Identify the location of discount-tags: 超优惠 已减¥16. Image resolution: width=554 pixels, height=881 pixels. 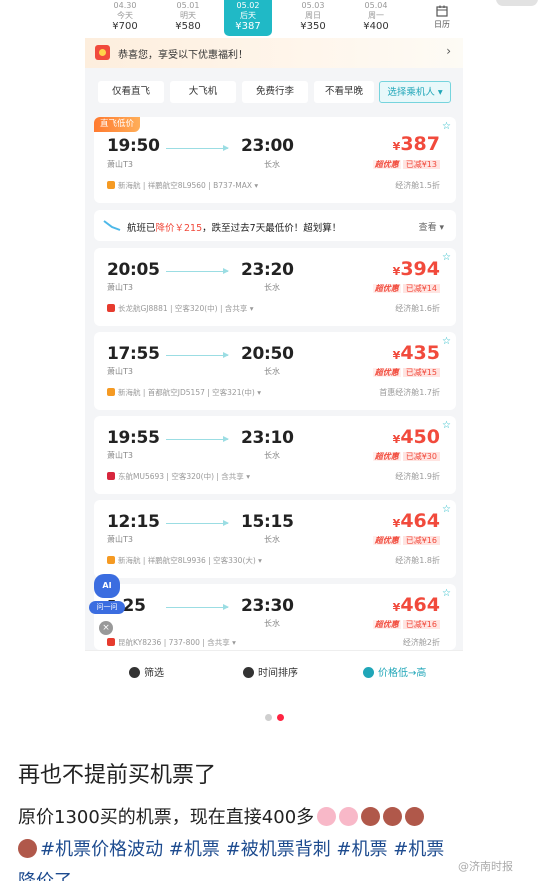
(406, 624).